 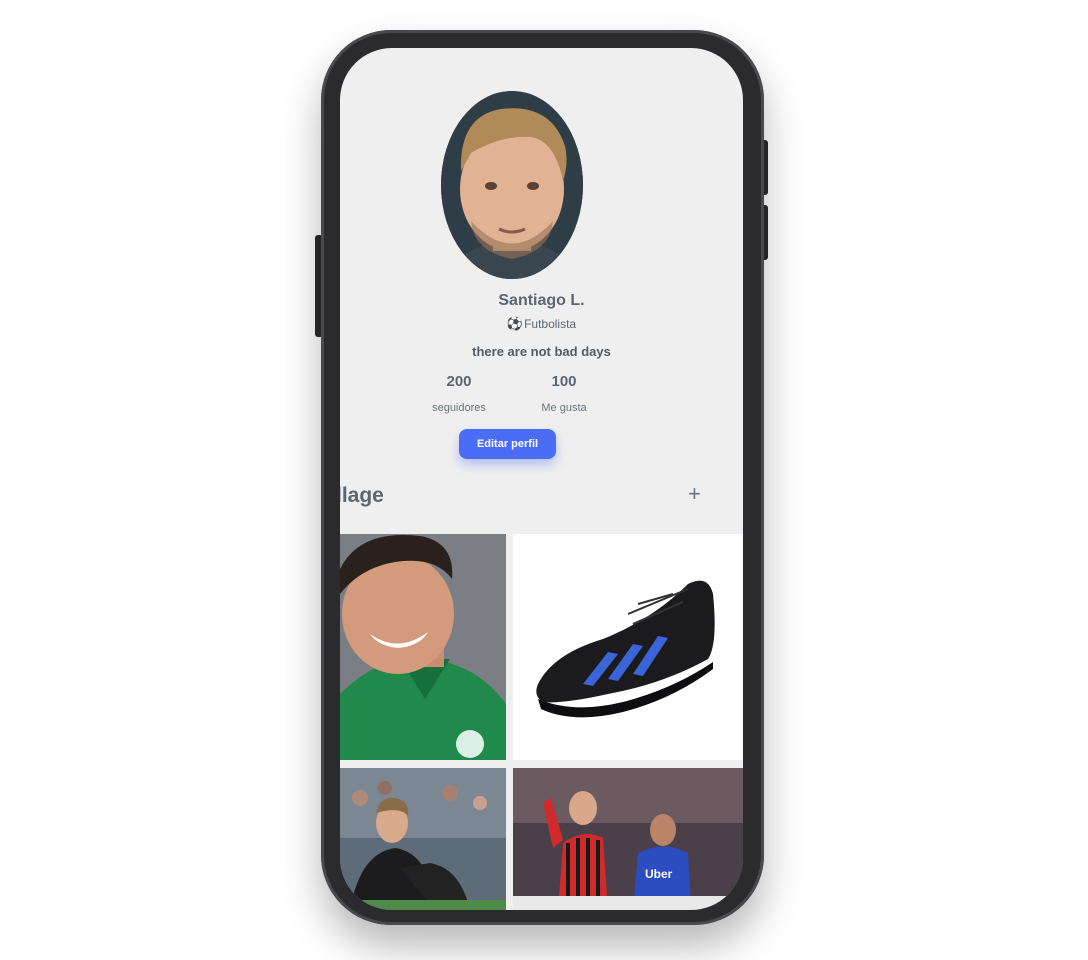 I want to click on gallery-photo-boot, so click(x=628, y=647).